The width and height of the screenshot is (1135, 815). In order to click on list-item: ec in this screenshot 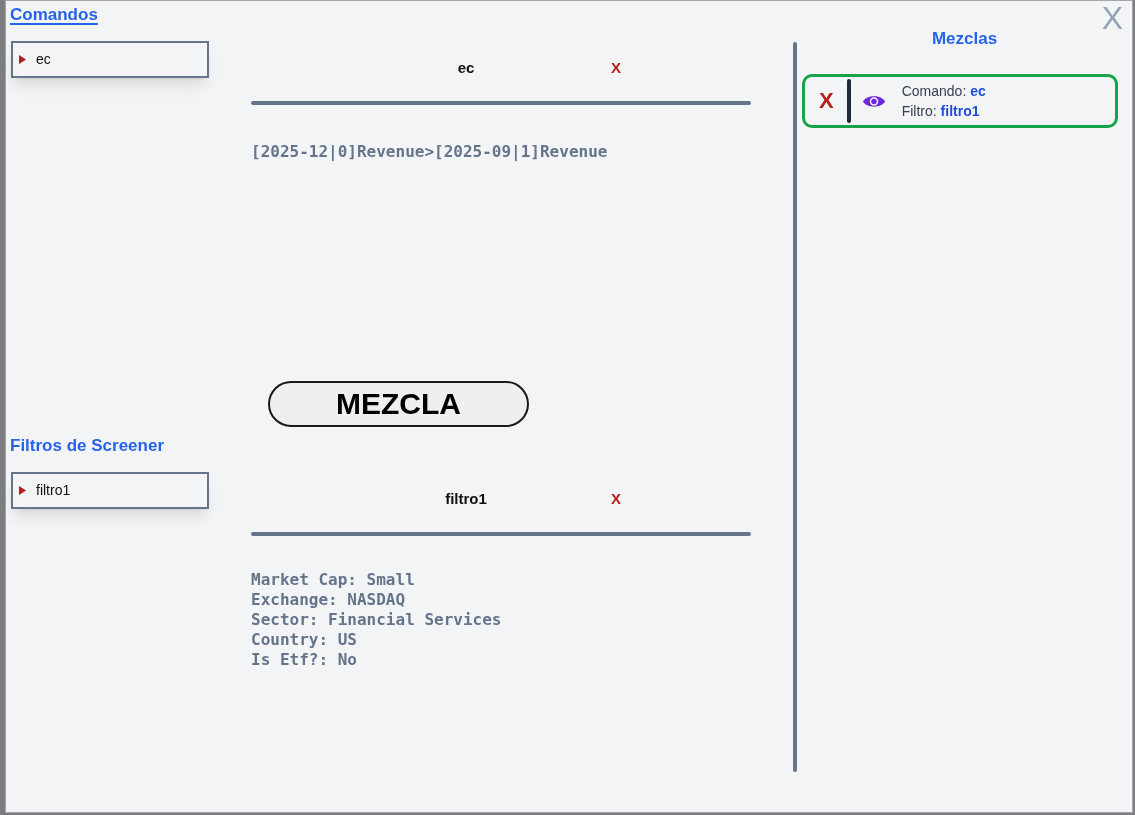, I will do `click(110, 59)`.